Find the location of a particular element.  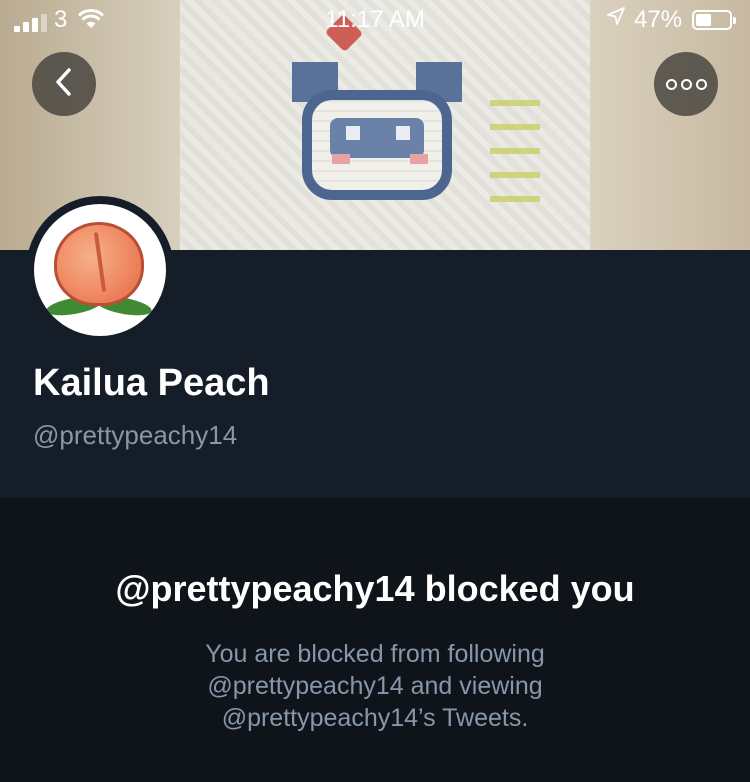

pixel-art-creature is located at coordinates (377, 137).